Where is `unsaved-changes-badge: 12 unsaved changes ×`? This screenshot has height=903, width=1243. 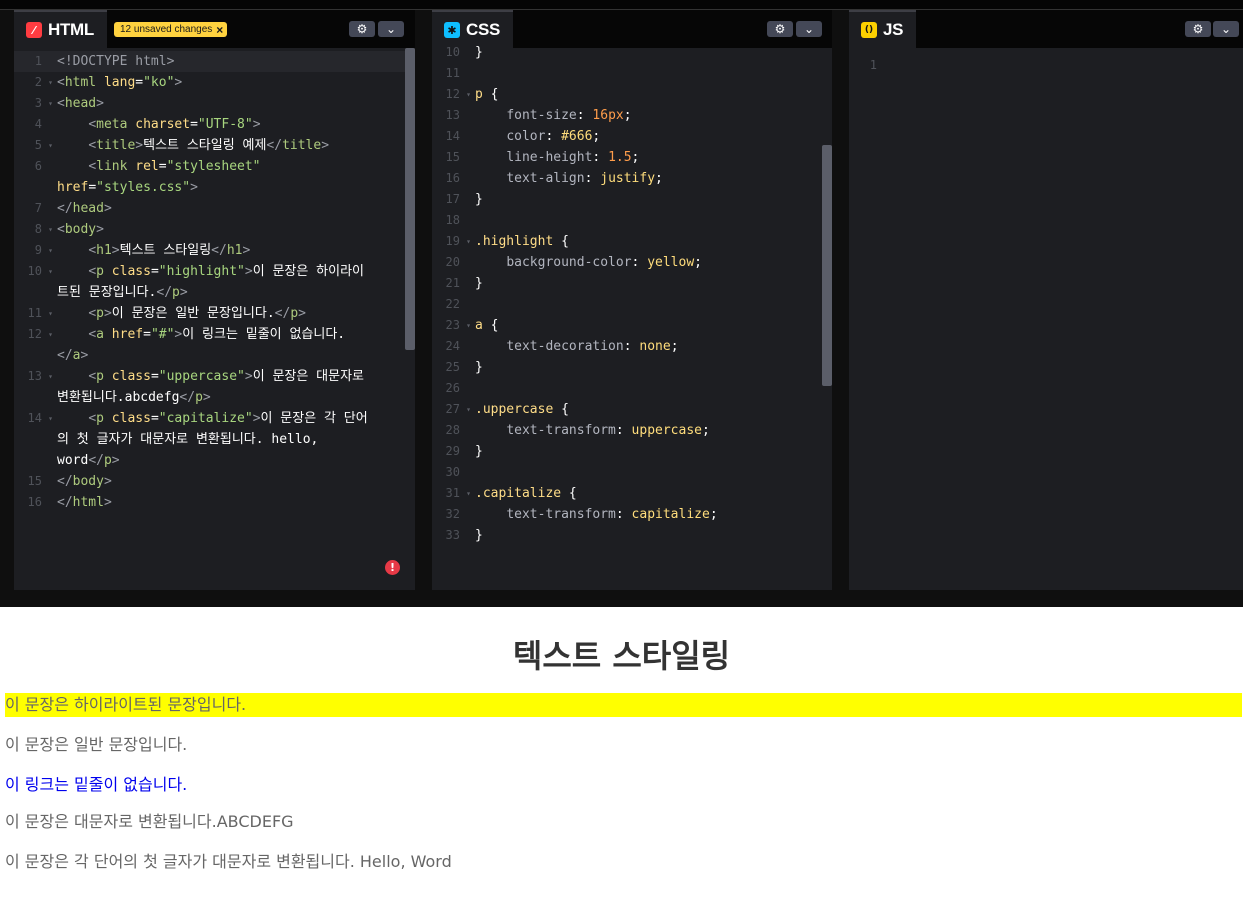
unsaved-changes-badge: 12 unsaved changes × is located at coordinates (171, 29).